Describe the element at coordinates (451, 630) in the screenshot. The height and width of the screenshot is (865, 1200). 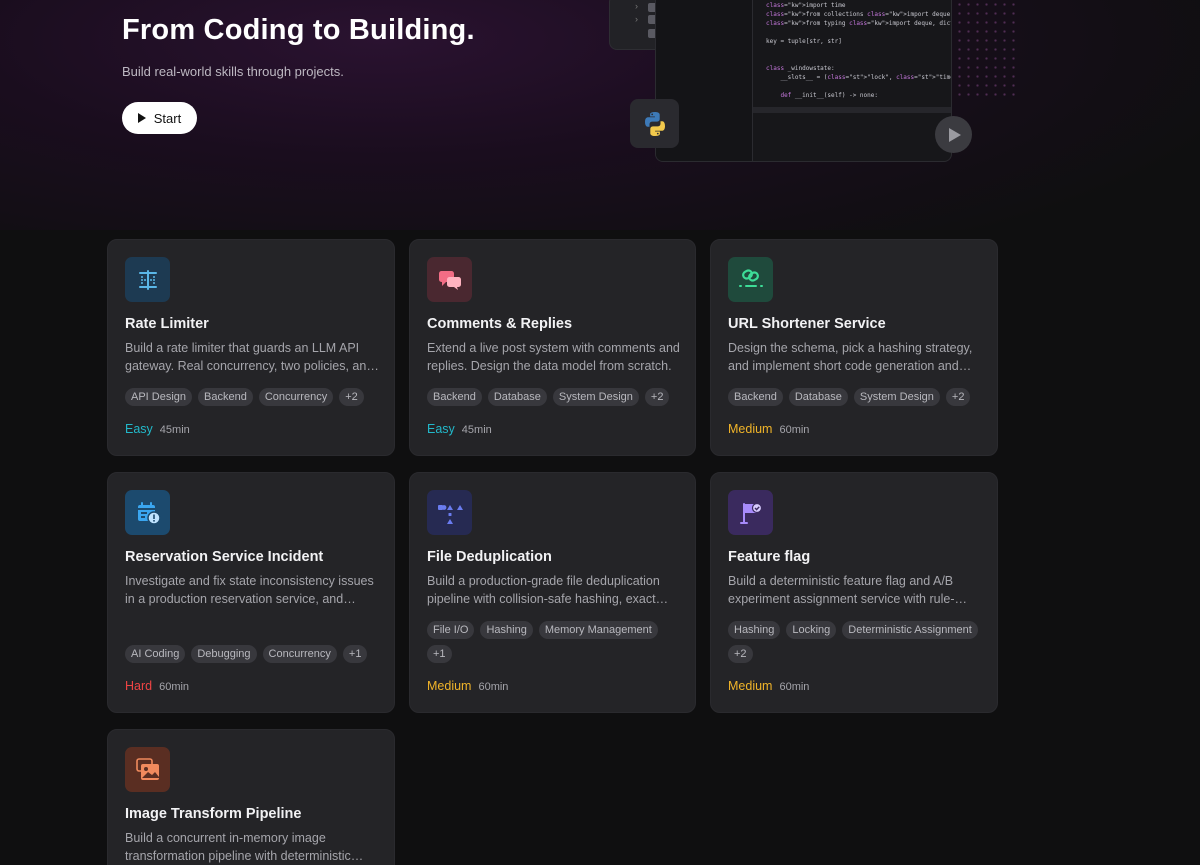
I see `tag: File I/O` at that location.